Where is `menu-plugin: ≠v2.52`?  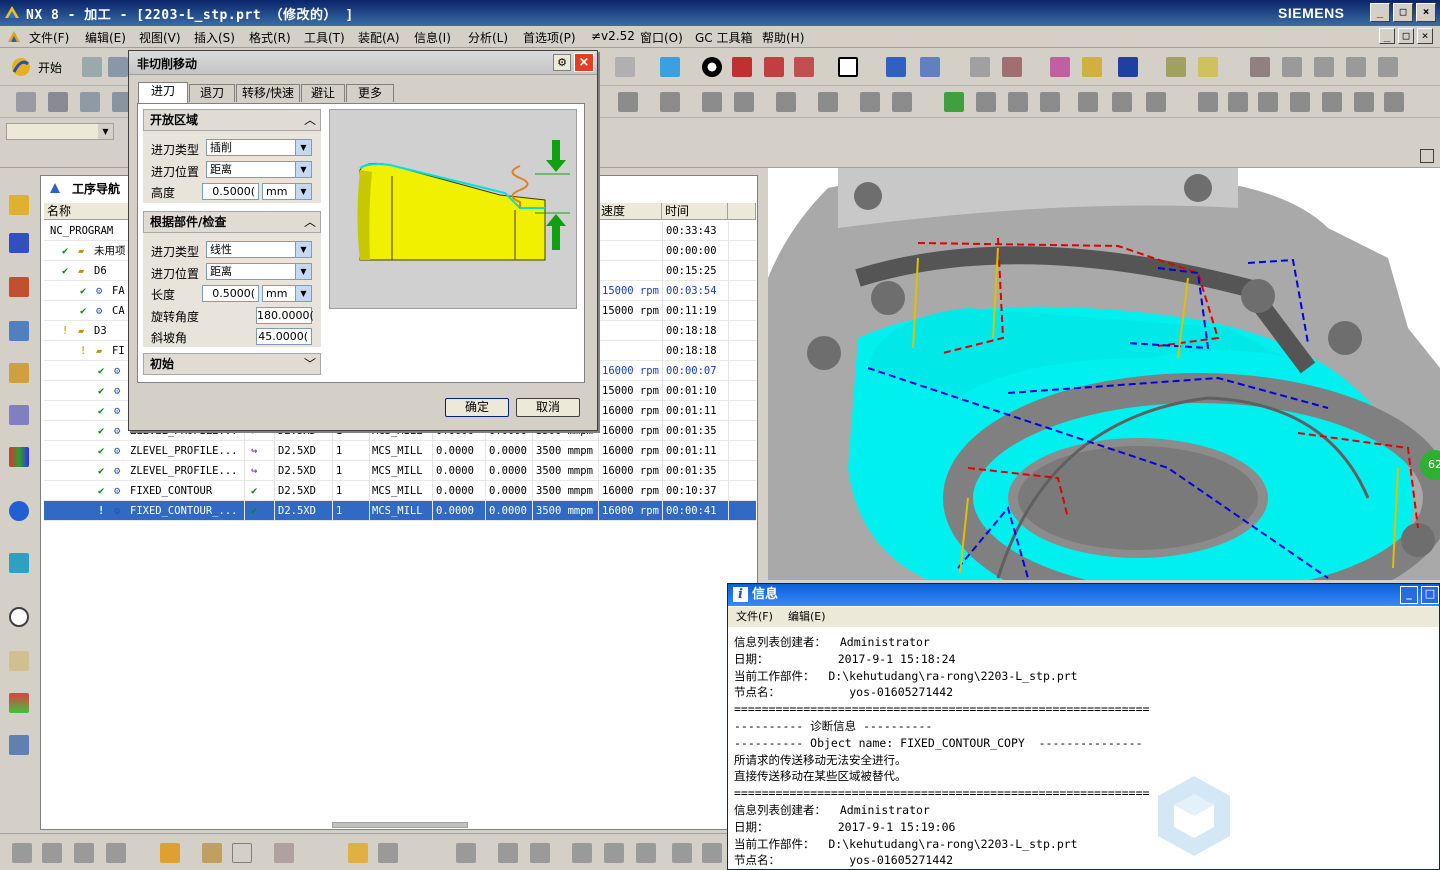
menu-plugin: ≠v2.52 is located at coordinates (613, 36).